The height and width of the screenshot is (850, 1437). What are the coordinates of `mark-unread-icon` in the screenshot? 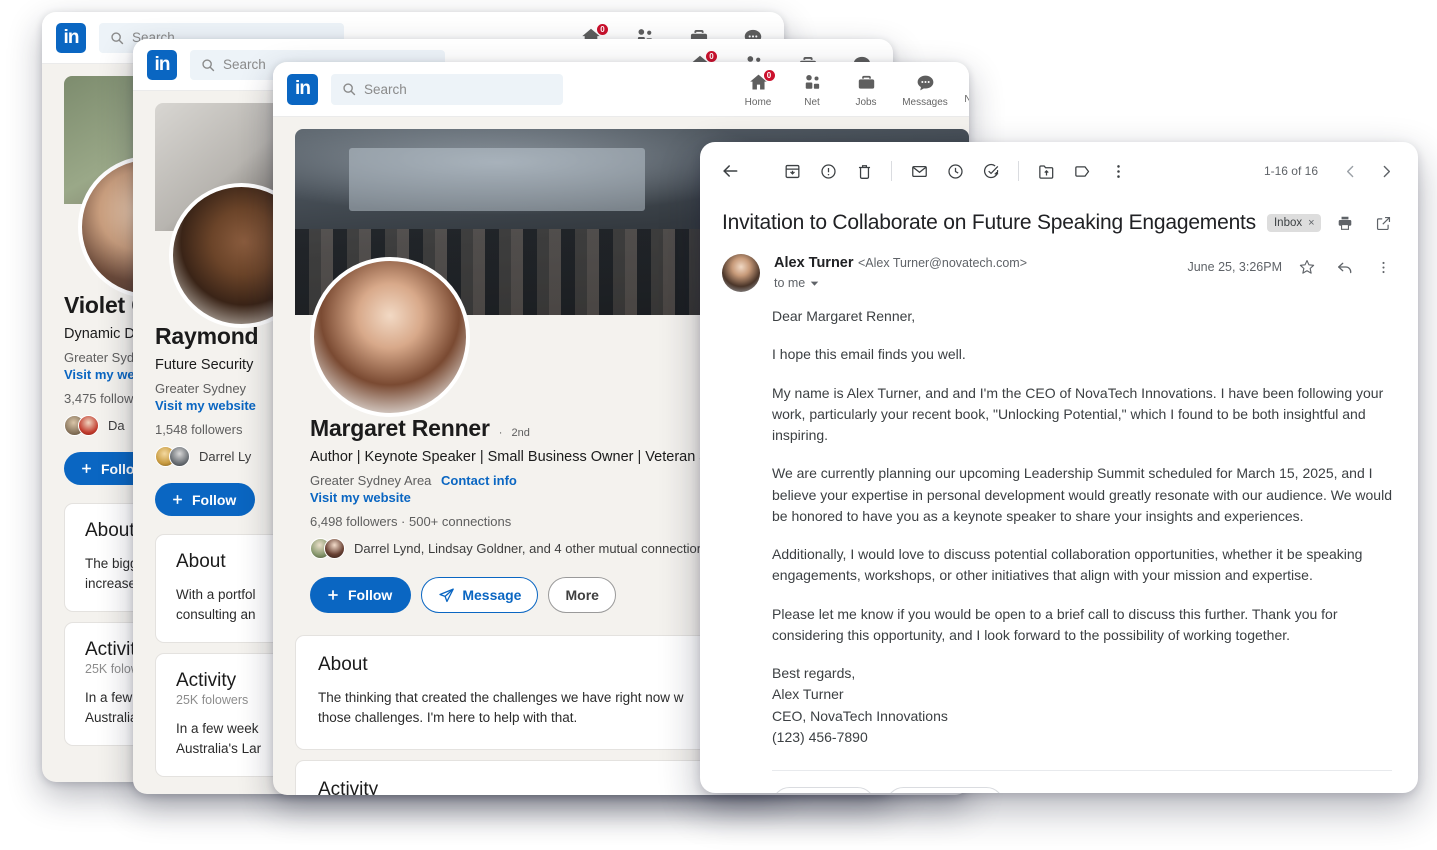 It's located at (919, 171).